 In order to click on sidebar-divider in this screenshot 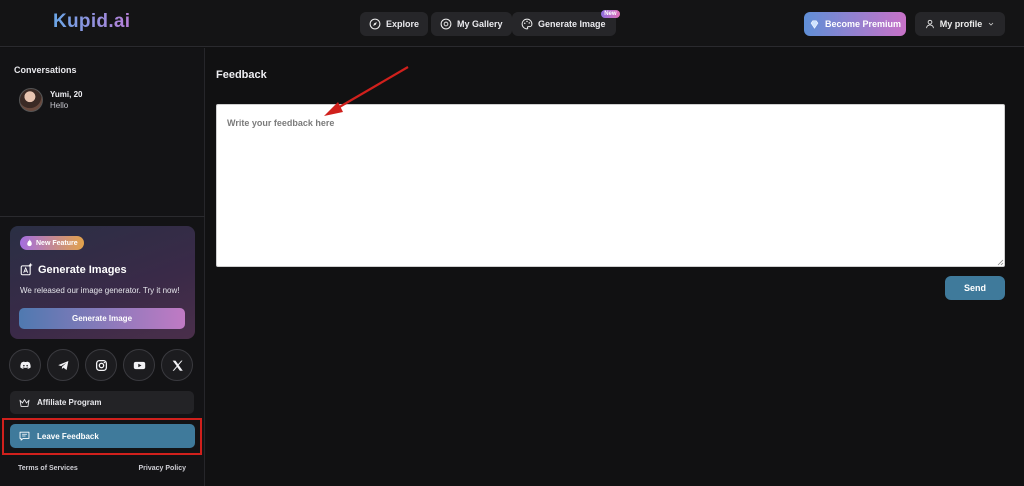, I will do `click(102, 216)`.